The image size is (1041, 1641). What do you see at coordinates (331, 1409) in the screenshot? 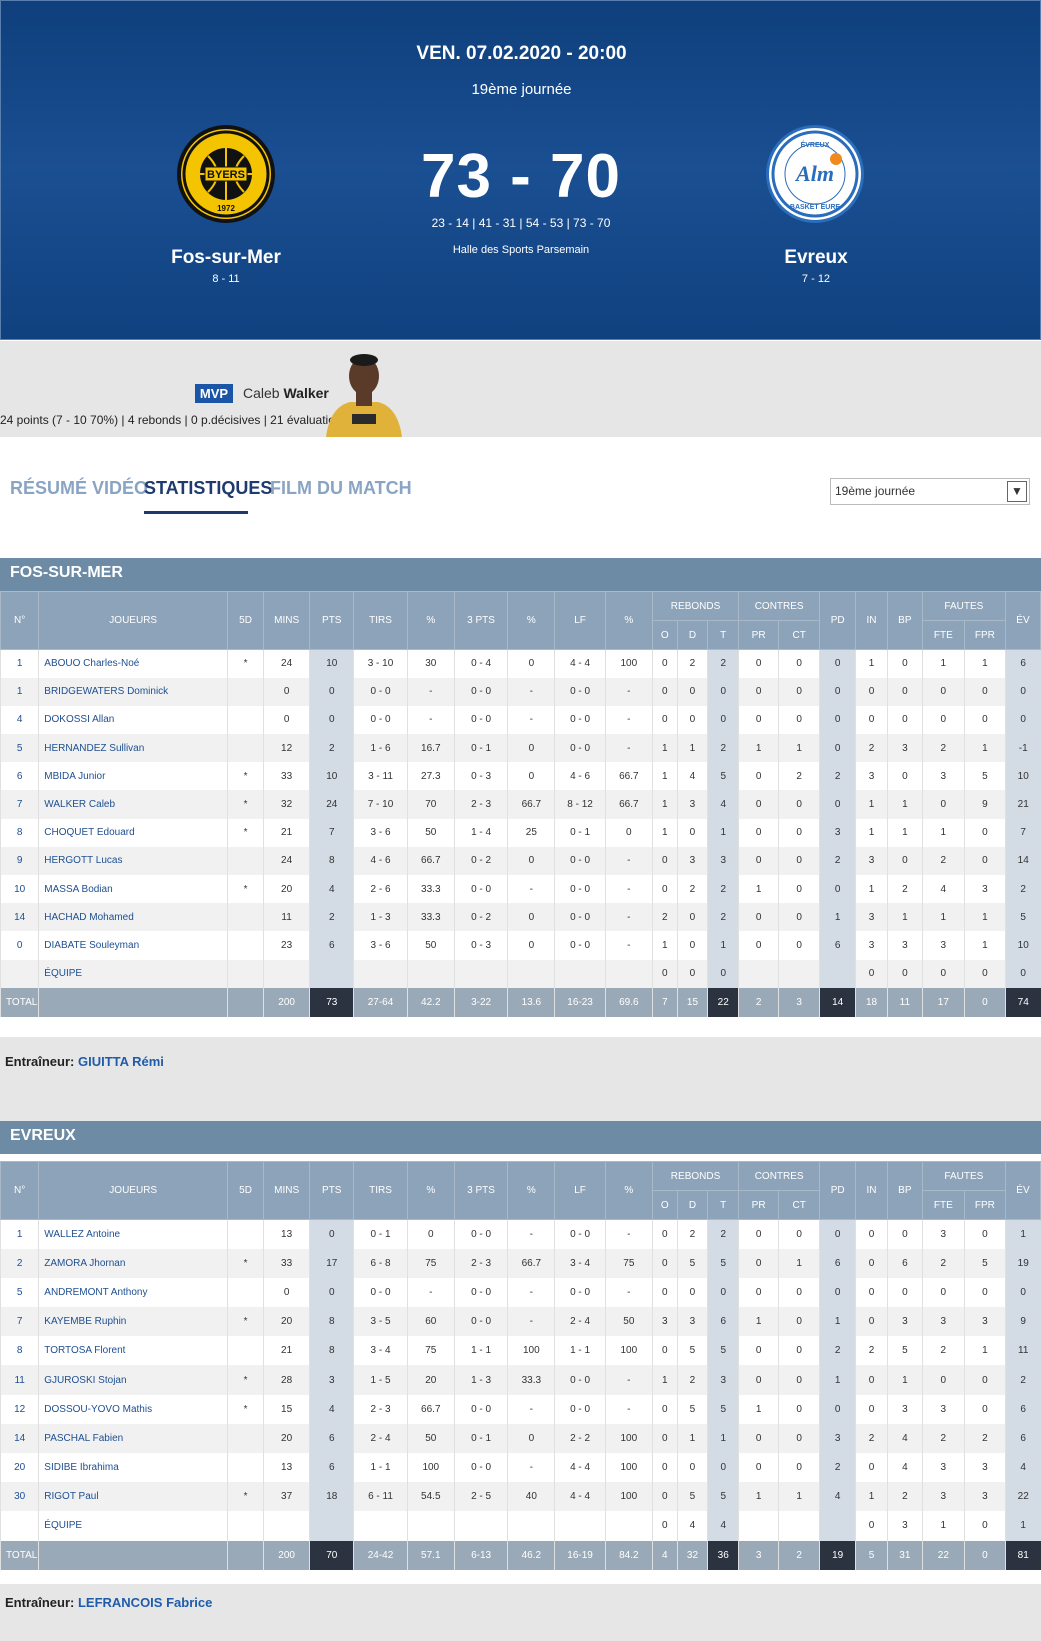
I see `stat-cell: 4` at bounding box center [331, 1409].